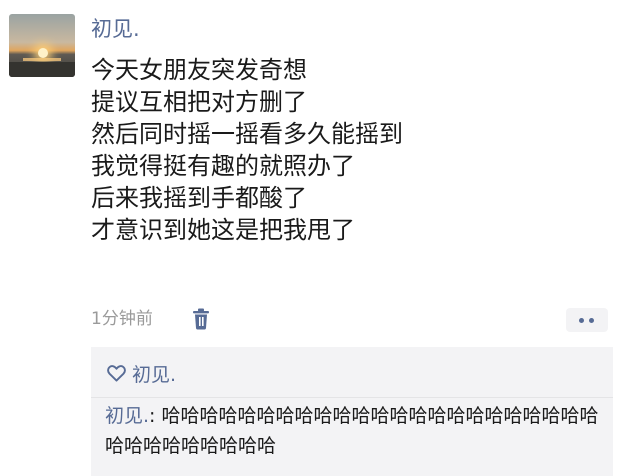 The height and width of the screenshot is (476, 619). Describe the element at coordinates (223, 166) in the screenshot. I see `post-line: 我觉得挺有趣的就照办了` at that location.